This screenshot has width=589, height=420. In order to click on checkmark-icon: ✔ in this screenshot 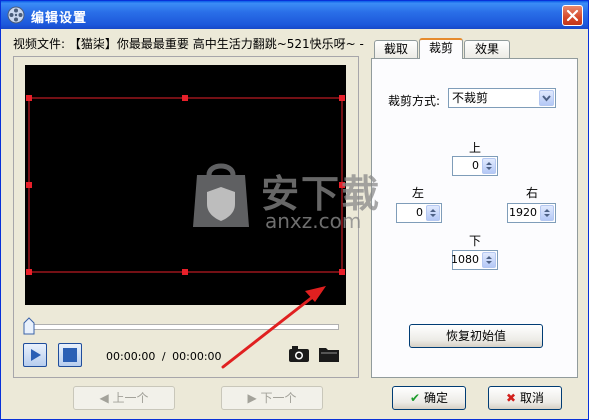, I will do `click(415, 398)`.